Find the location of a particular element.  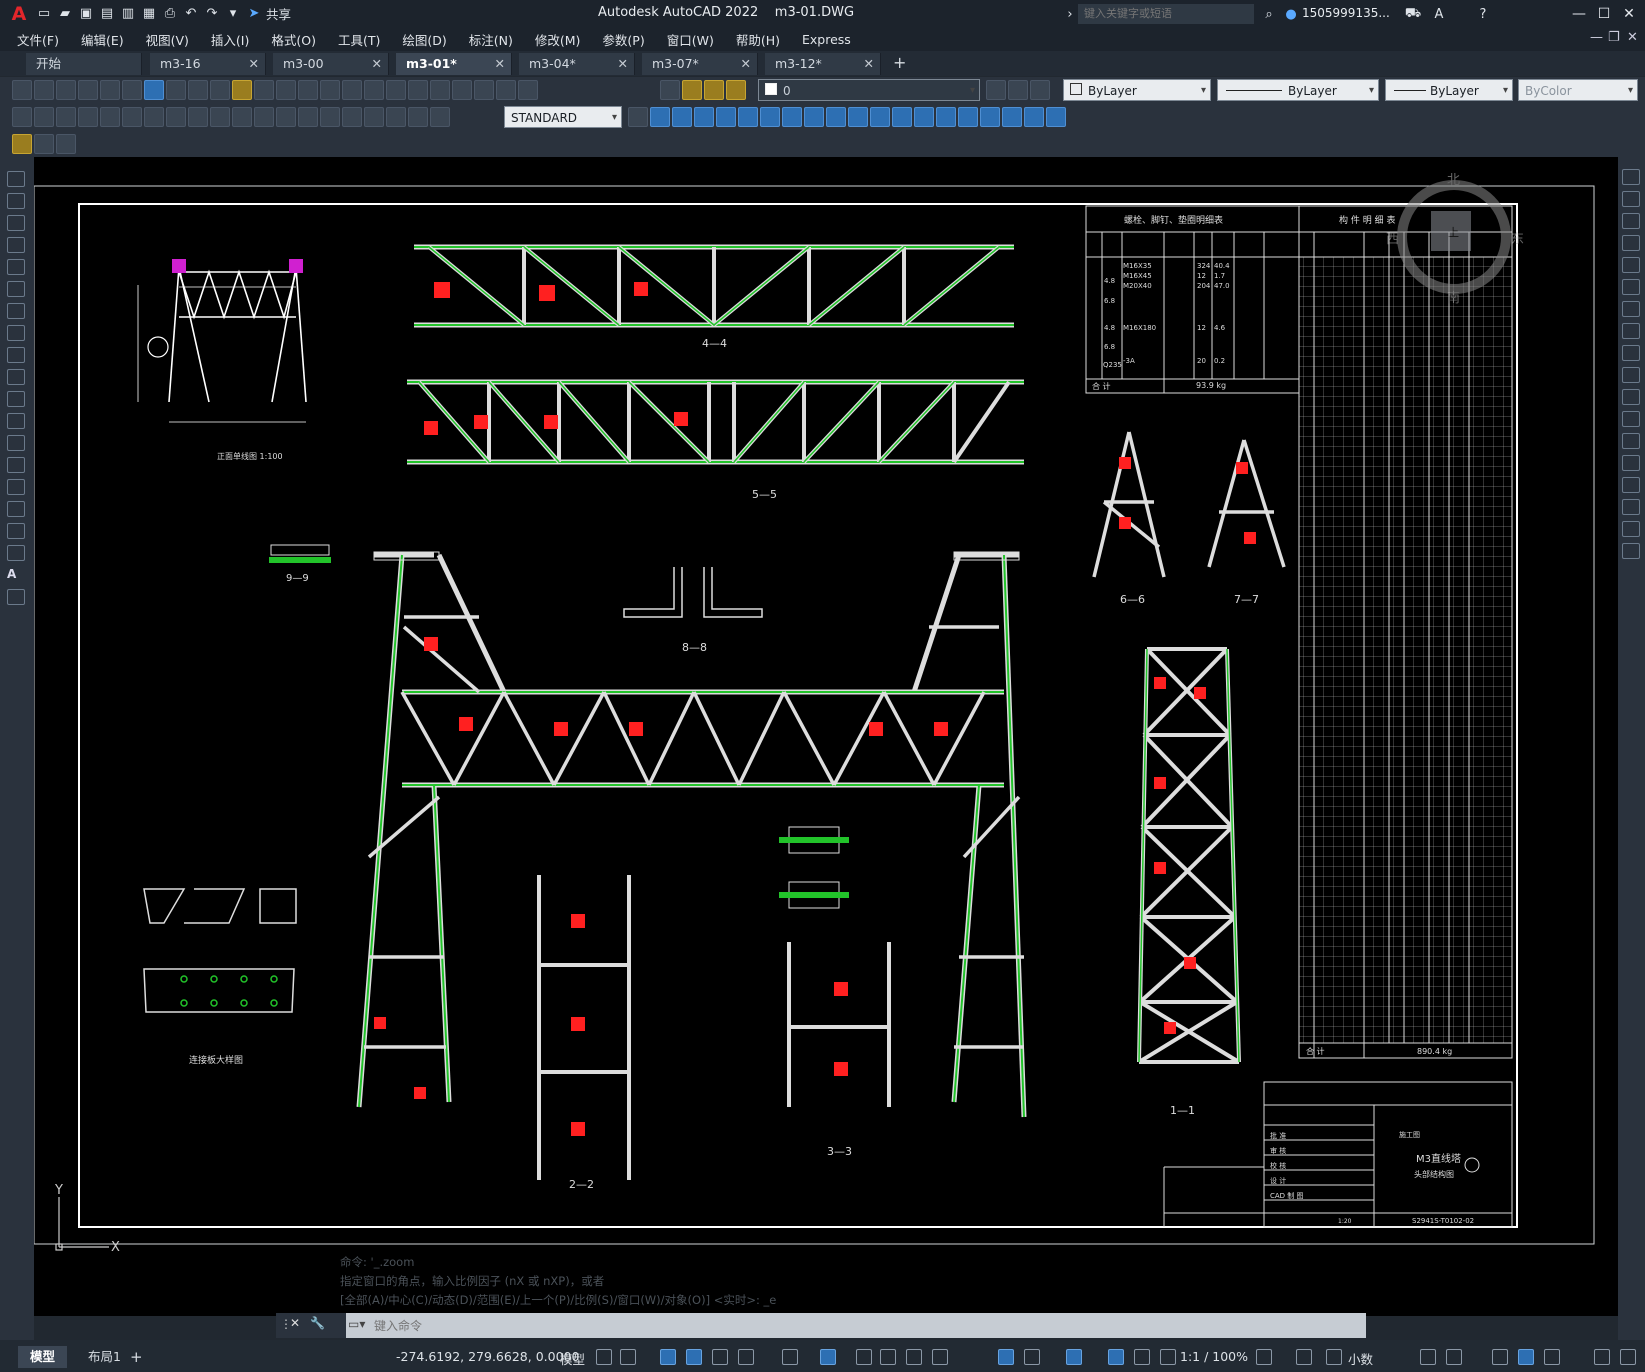

preview-icon is located at coordinates (110, 90).